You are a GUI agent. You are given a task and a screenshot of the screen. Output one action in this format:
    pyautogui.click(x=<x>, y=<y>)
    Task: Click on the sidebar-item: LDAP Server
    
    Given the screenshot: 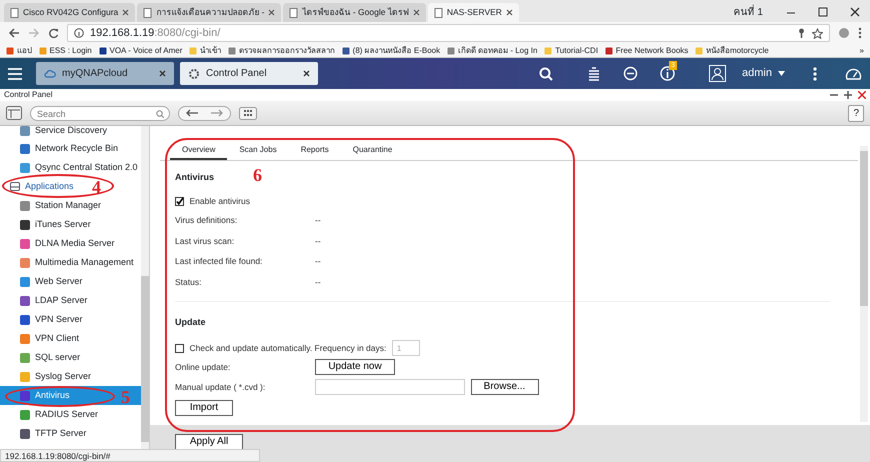 What is the action you would take?
    pyautogui.click(x=54, y=300)
    